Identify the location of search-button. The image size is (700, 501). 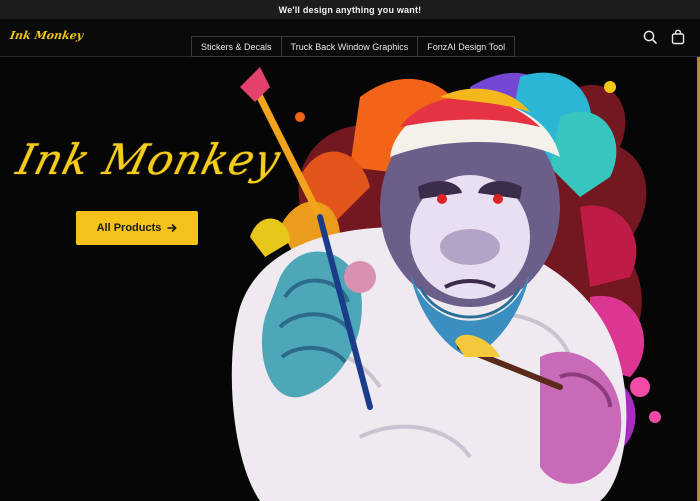
(650, 37).